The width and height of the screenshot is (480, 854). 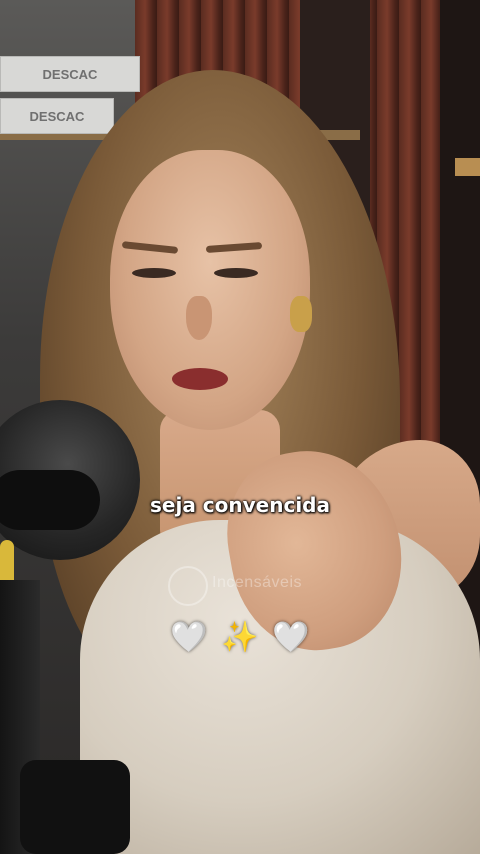 I want to click on circle-logo-icon, so click(x=188, y=586).